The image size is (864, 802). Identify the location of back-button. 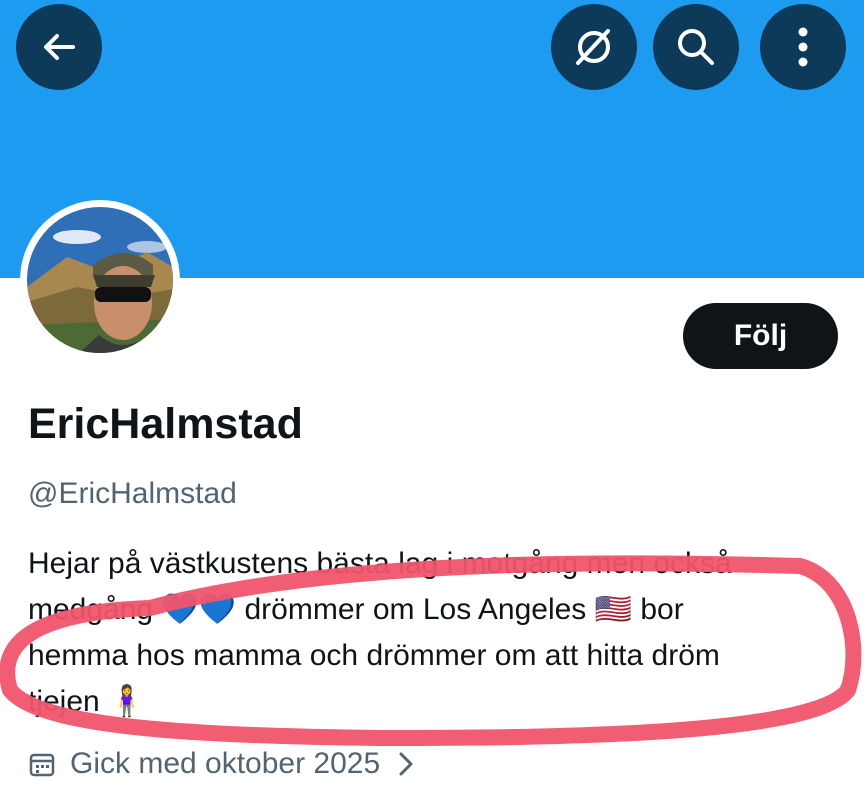
(59, 47).